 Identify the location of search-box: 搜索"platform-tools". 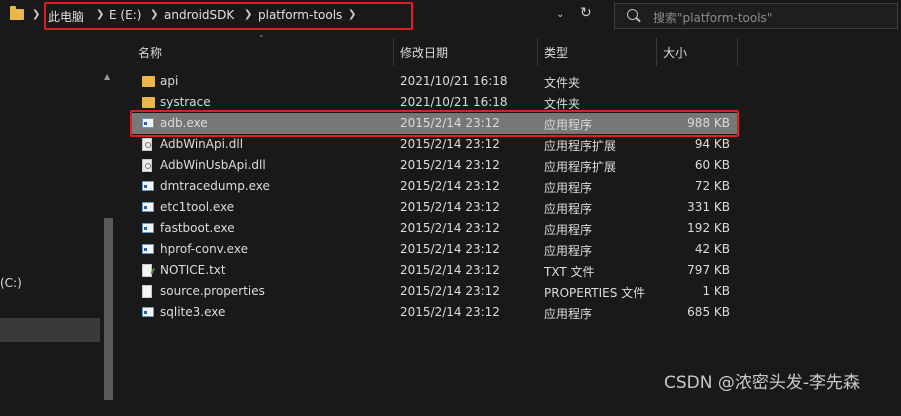
(756, 16).